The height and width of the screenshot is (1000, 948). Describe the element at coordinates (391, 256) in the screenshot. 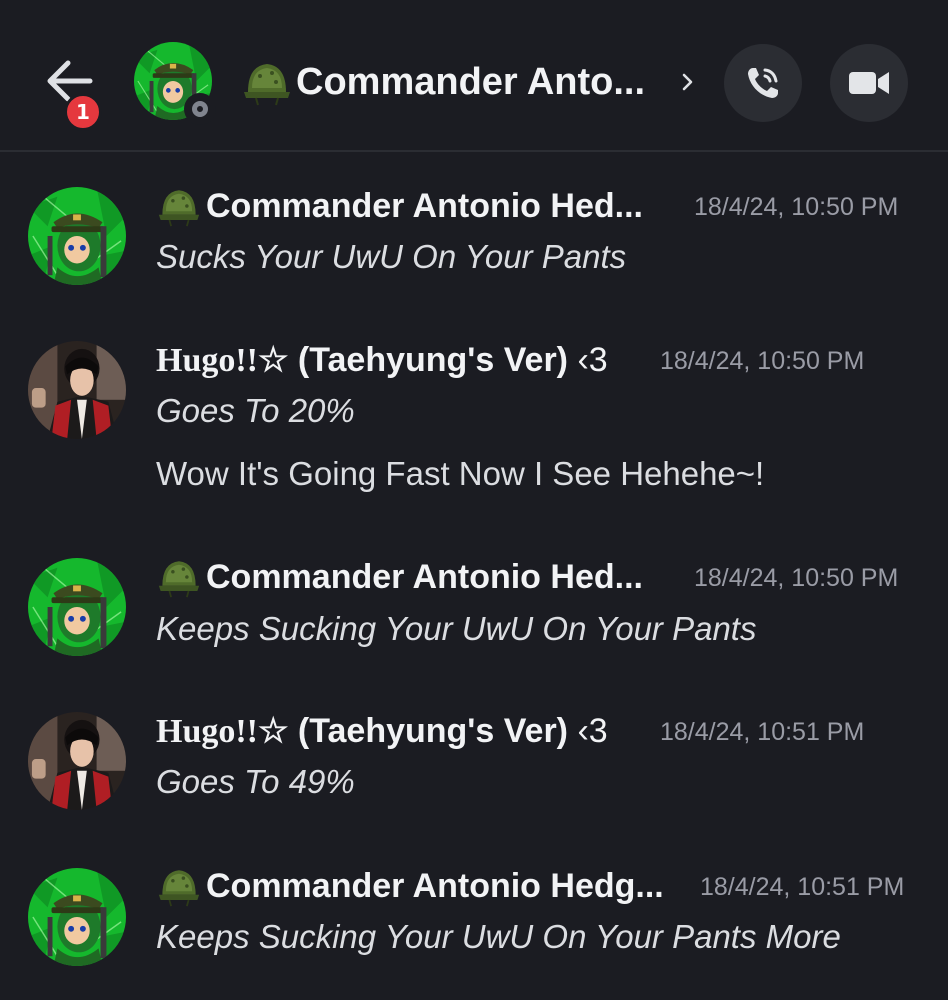

I see `message-text: Sucks Your UwU On Your Pants` at that location.